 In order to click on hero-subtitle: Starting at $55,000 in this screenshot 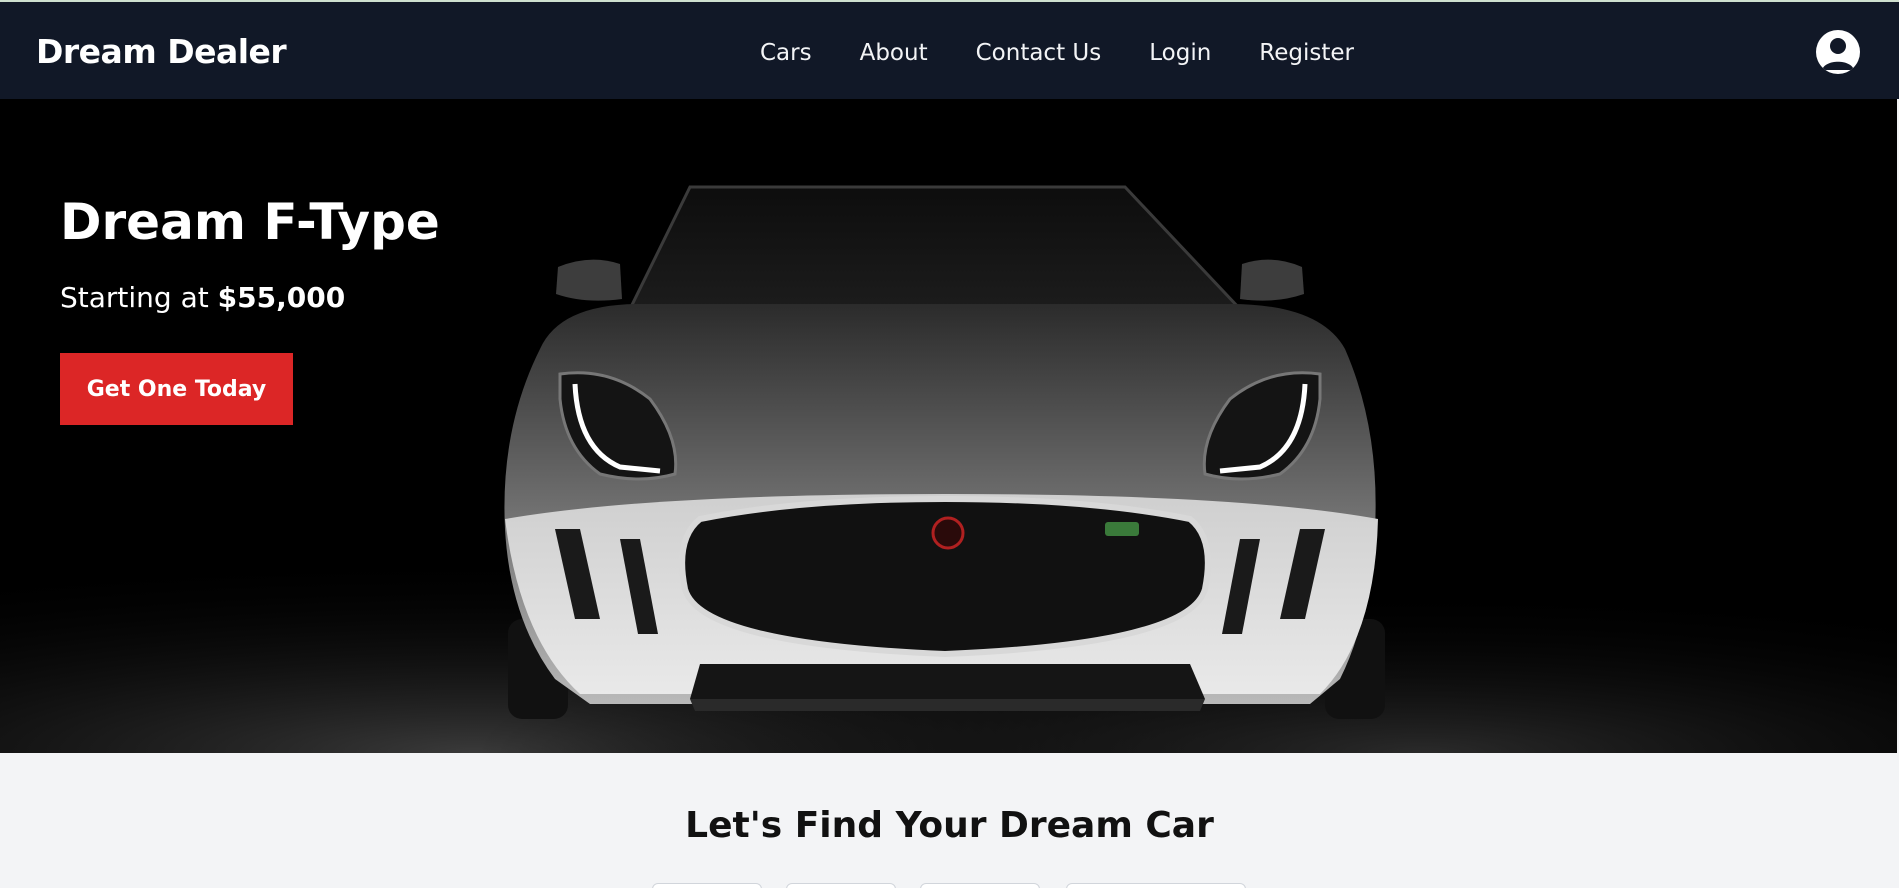, I will do `click(202, 297)`.